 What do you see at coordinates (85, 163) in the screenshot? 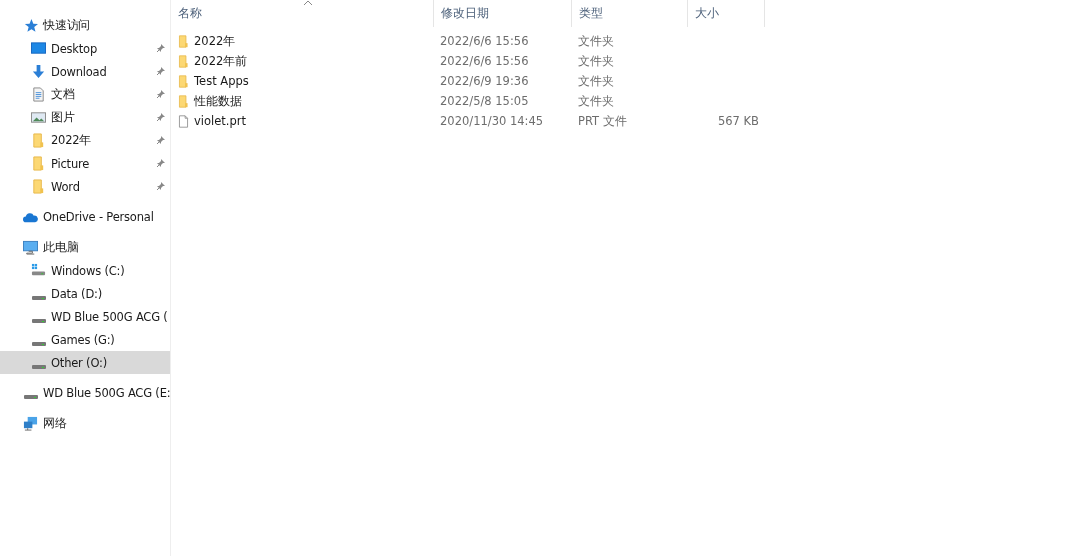
I see `sidebar-item: Picture` at bounding box center [85, 163].